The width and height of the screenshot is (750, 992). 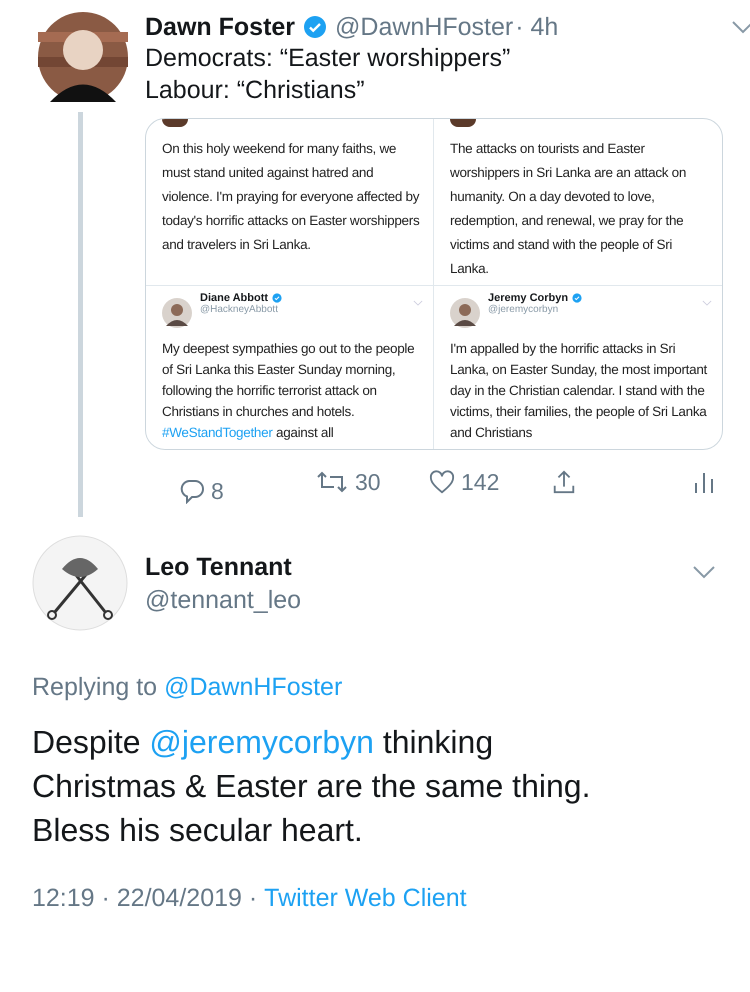 I want to click on embedded-author-name: Jeremy Corbyn, so click(x=528, y=298).